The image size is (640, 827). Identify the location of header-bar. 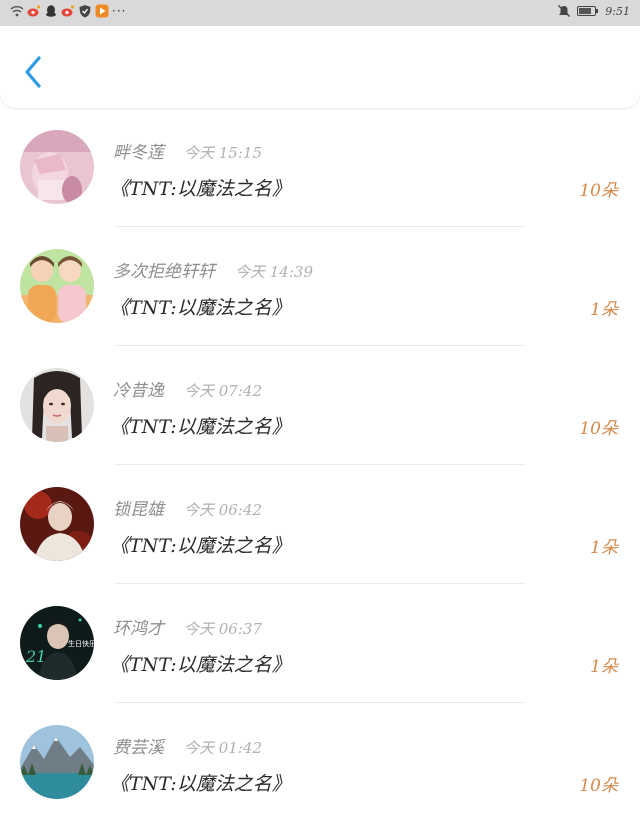
(320, 67).